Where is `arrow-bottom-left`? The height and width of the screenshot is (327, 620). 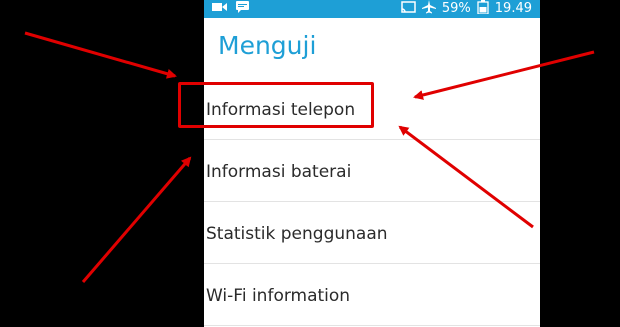 arrow-bottom-left is located at coordinates (136, 219).